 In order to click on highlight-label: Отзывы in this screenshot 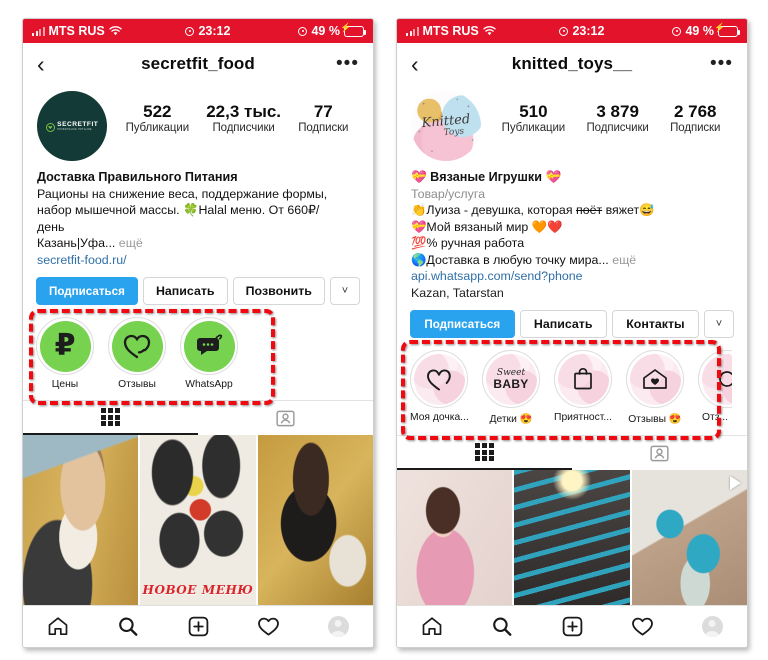, I will do `click(137, 385)`.